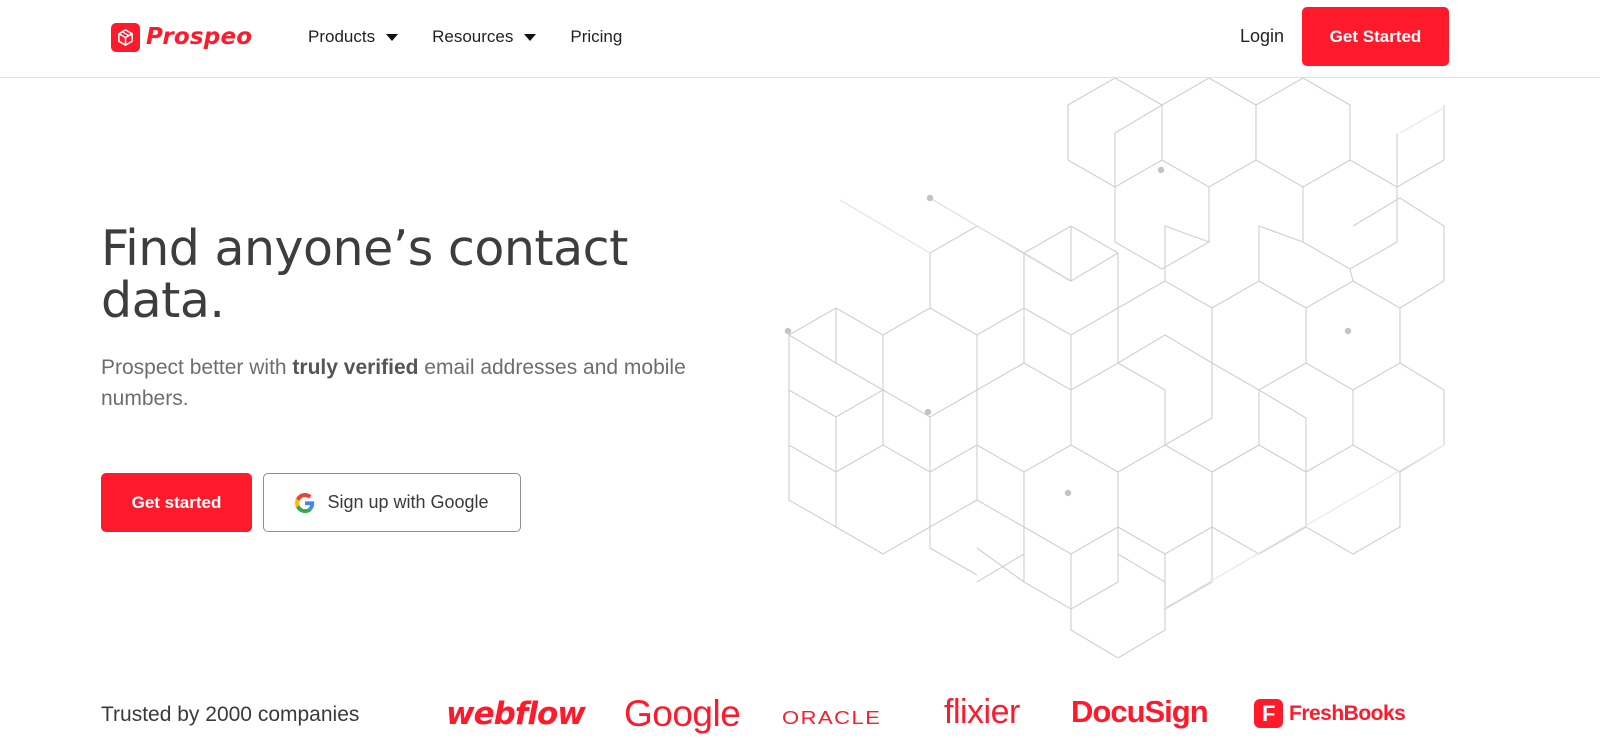 This screenshot has height=747, width=1600. I want to click on google-logo: Google, so click(682, 713).